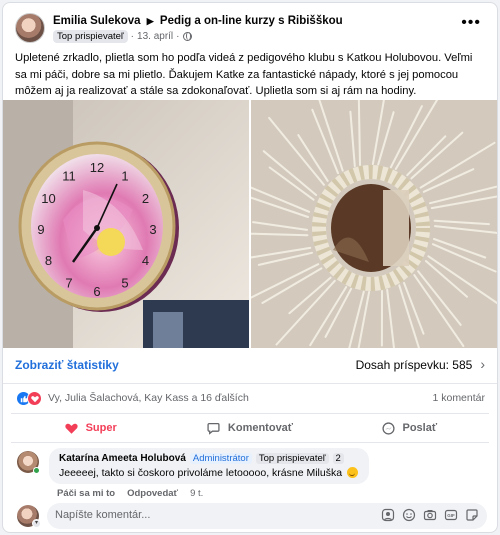 This screenshot has width=500, height=535. What do you see at coordinates (145, 198) in the screenshot?
I see `clock-numeral: 2` at bounding box center [145, 198].